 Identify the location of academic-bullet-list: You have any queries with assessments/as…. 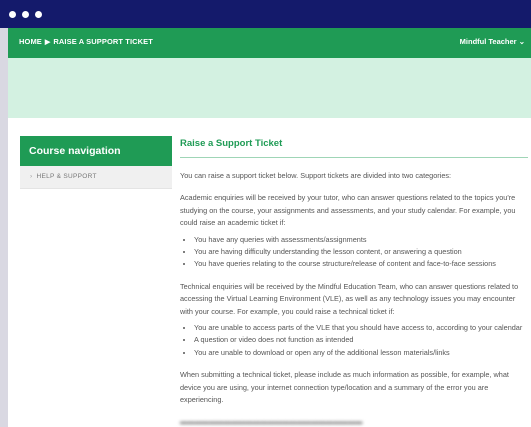
(354, 252).